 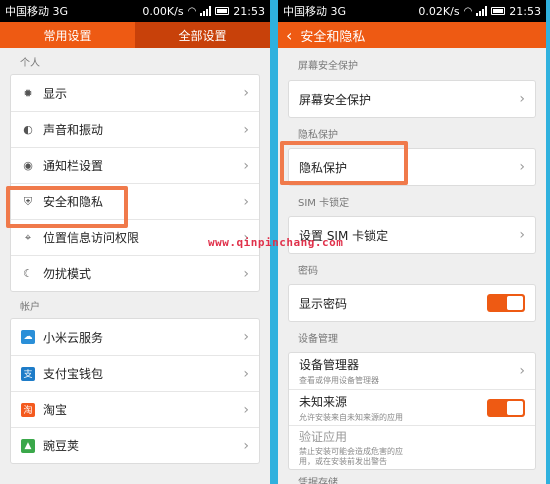 What do you see at coordinates (55, 93) in the screenshot?
I see `settings-item-label: 显示` at bounding box center [55, 93].